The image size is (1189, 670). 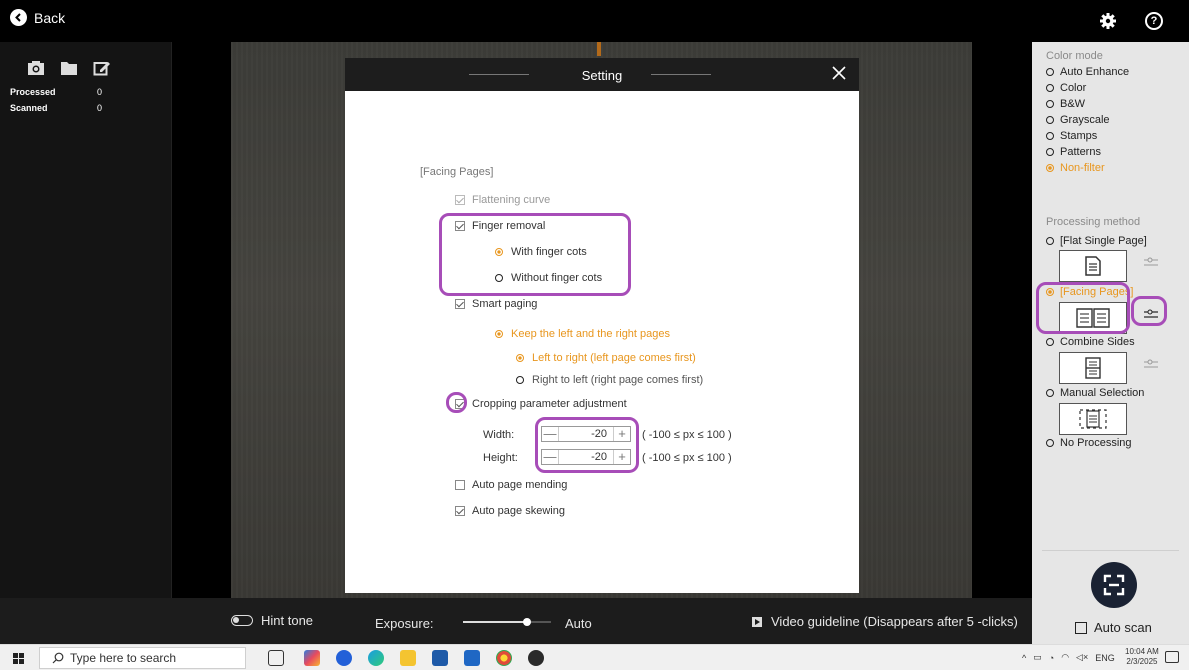 I want to click on gear-icon, so click(x=1108, y=21).